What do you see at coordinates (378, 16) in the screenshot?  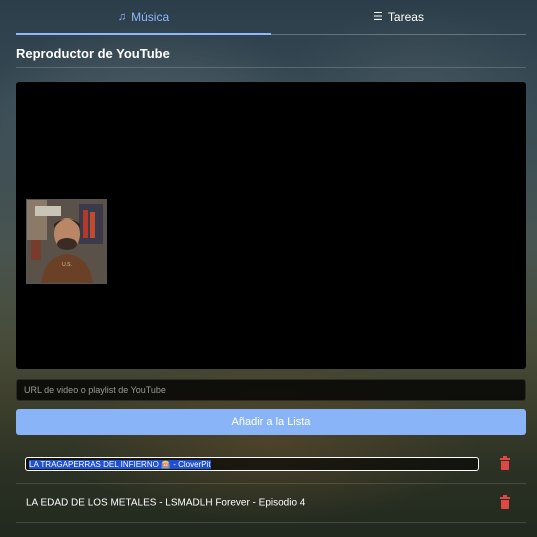 I see `task-list-icon: ☰` at bounding box center [378, 16].